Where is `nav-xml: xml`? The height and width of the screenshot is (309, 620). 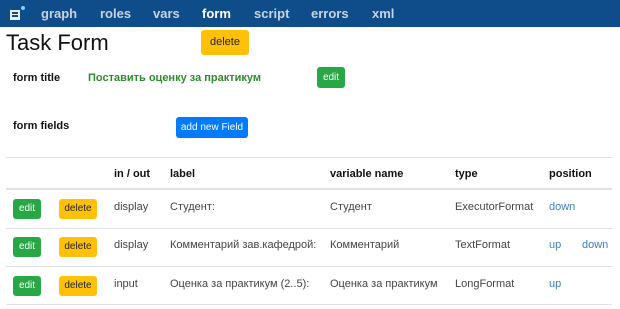
nav-xml: xml is located at coordinates (383, 13).